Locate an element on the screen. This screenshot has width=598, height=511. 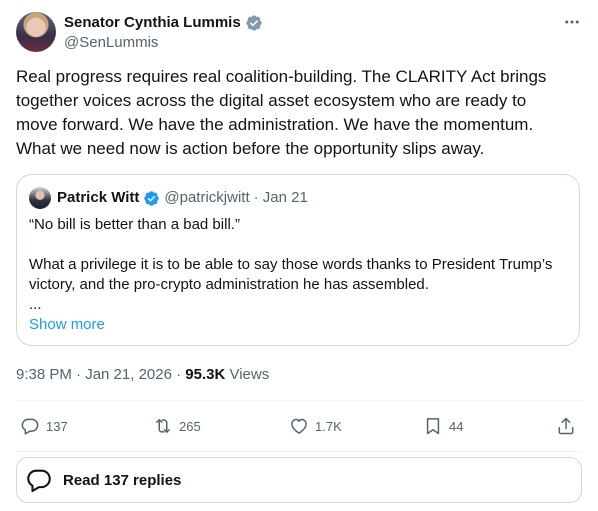
action-bar: 137 265 1.7K 44 is located at coordinates (299, 426).